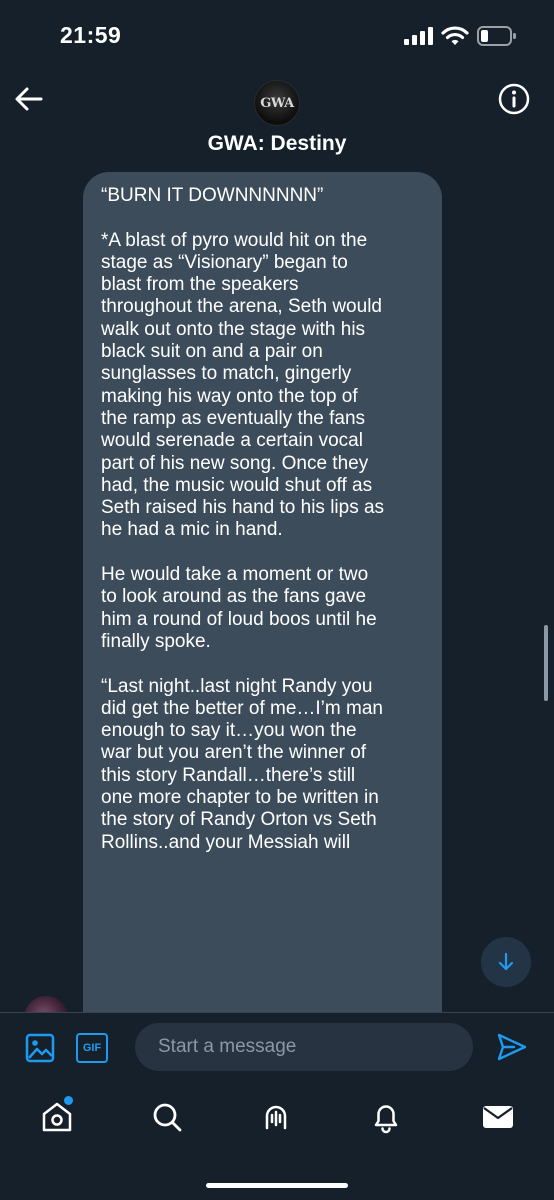  What do you see at coordinates (29, 99) in the screenshot?
I see `back-arrow-icon` at bounding box center [29, 99].